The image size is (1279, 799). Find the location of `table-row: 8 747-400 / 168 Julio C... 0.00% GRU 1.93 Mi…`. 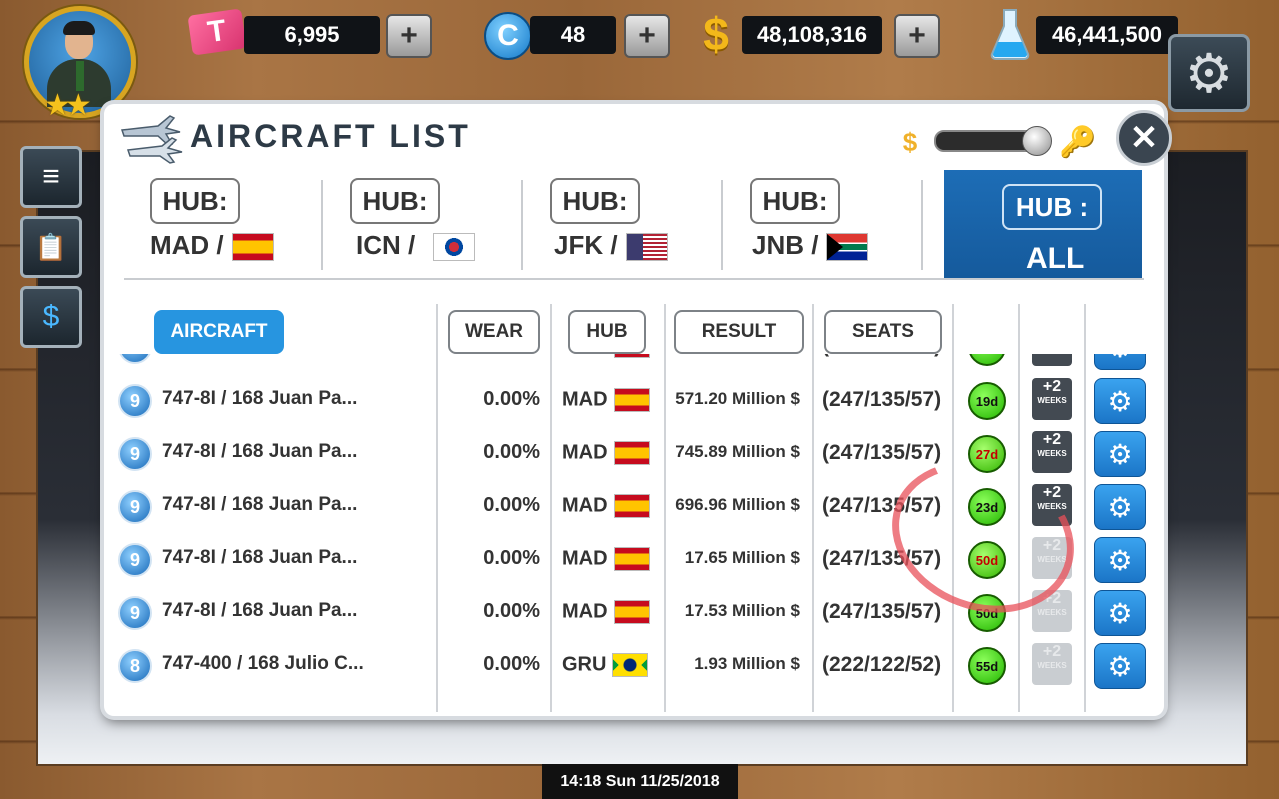

table-row: 8 747-400 / 168 Julio C... 0.00% GRU 1.93 Mi… is located at coordinates (634, 665).